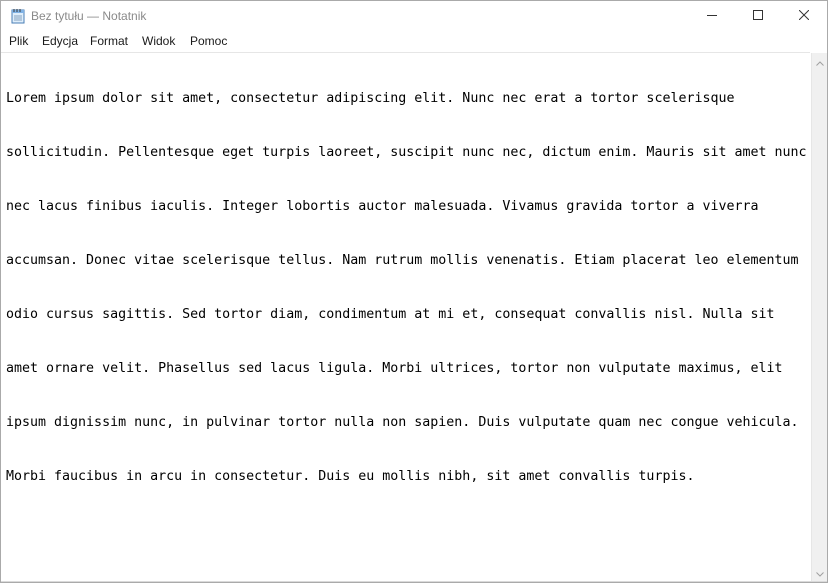 The width and height of the screenshot is (828, 583). Describe the element at coordinates (414, 16) in the screenshot. I see `title-bar: Bez tytułu — Notatnik` at that location.